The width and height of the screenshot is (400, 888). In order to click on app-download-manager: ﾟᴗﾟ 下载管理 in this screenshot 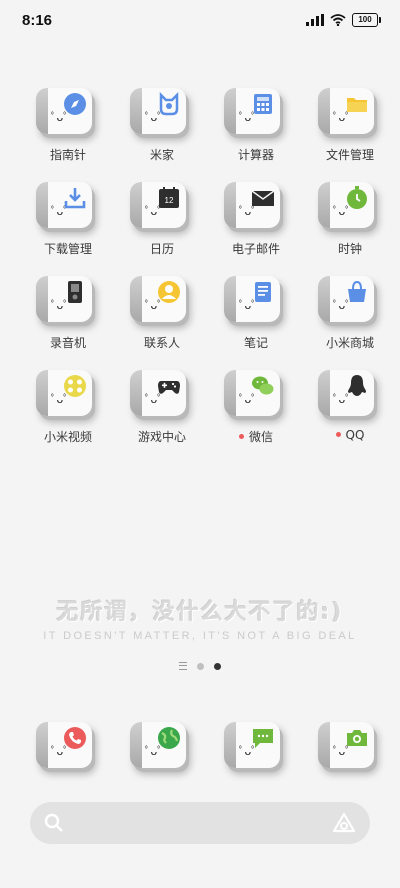, I will do `click(68, 224)`.